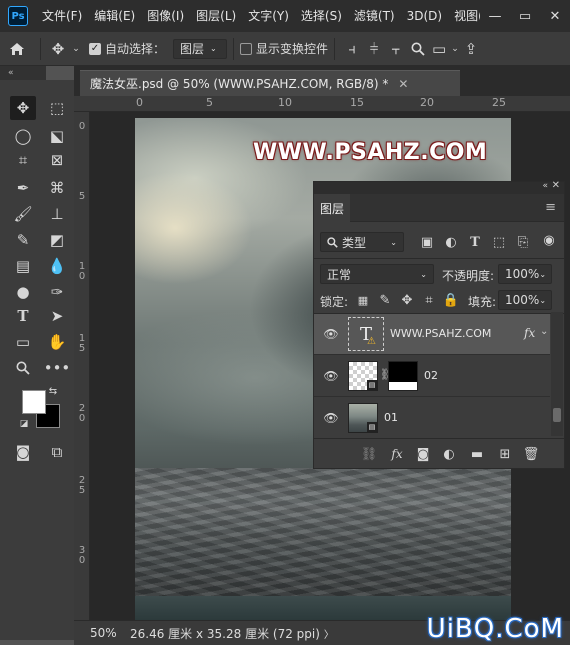 The image size is (570, 645). What do you see at coordinates (407, 300) in the screenshot?
I see `lock-position-icon: ✥` at bounding box center [407, 300].